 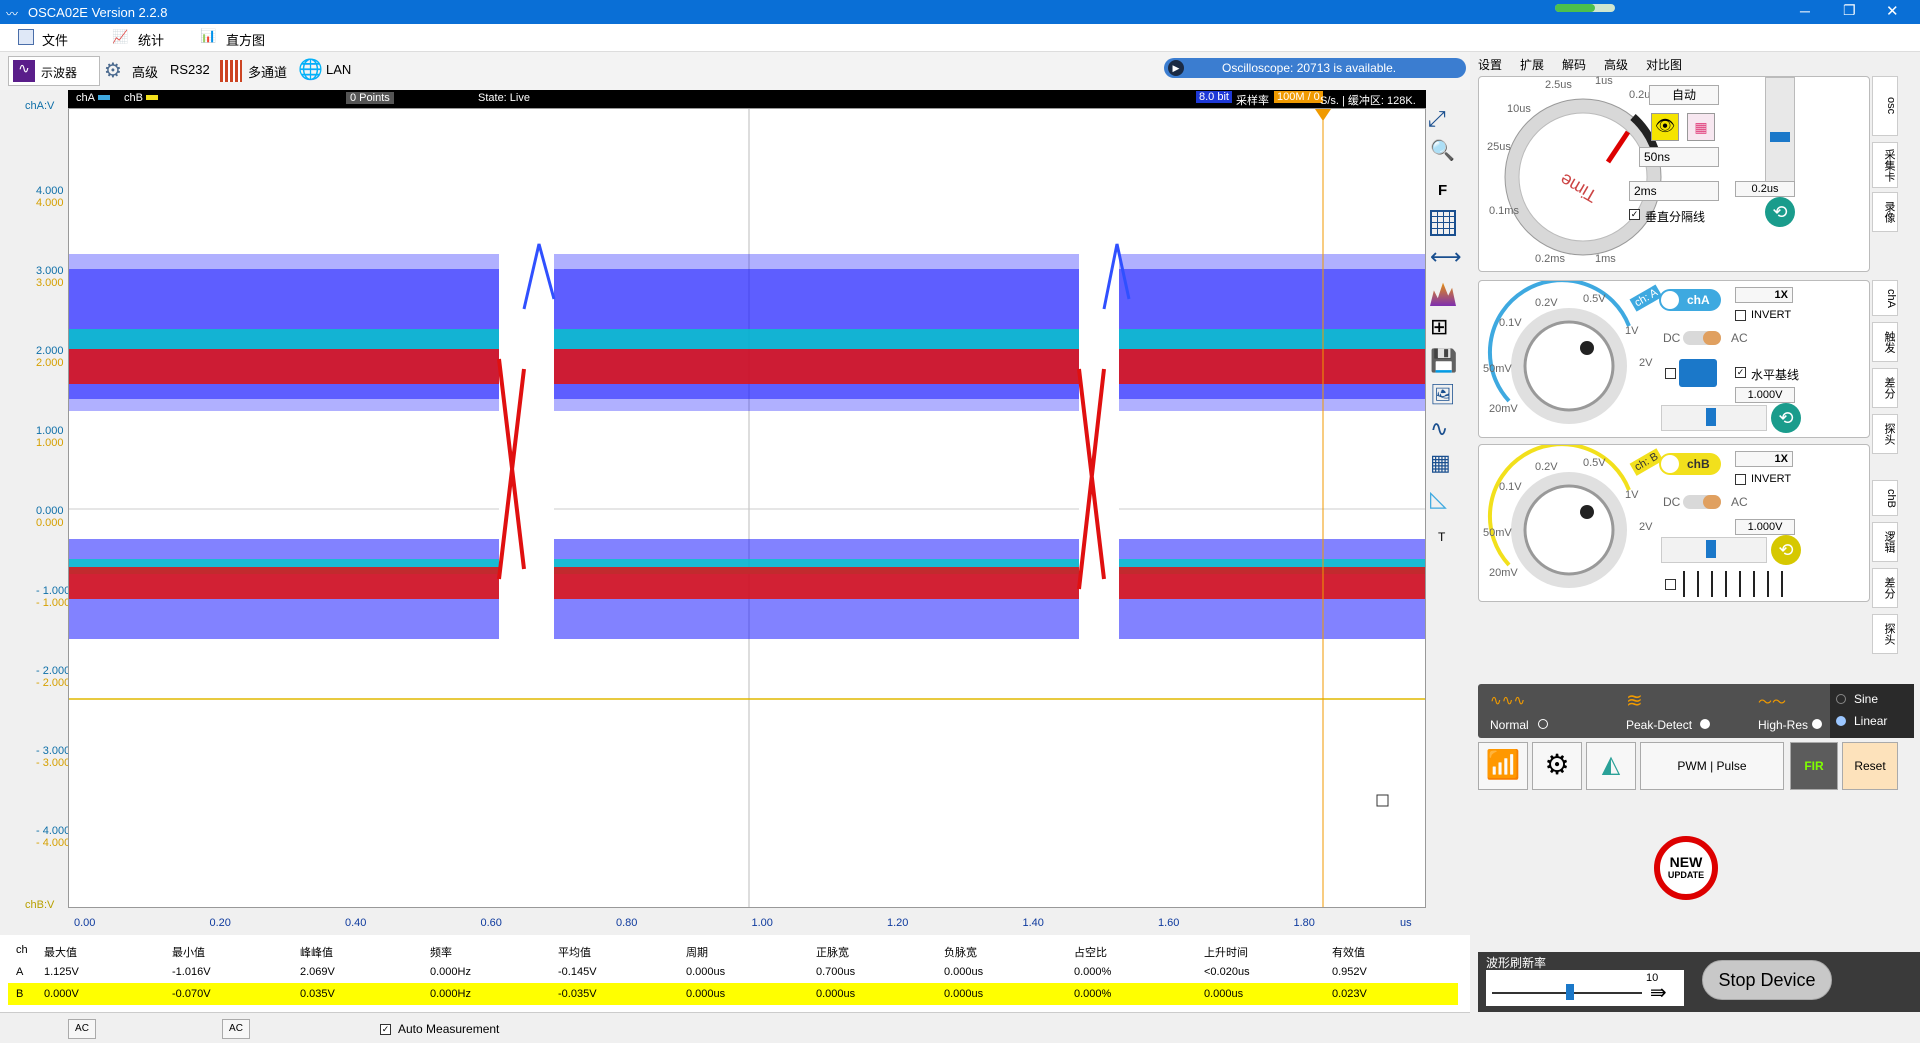 What do you see at coordinates (338, 69) in the screenshot?
I see `tab-lan: LAN` at bounding box center [338, 69].